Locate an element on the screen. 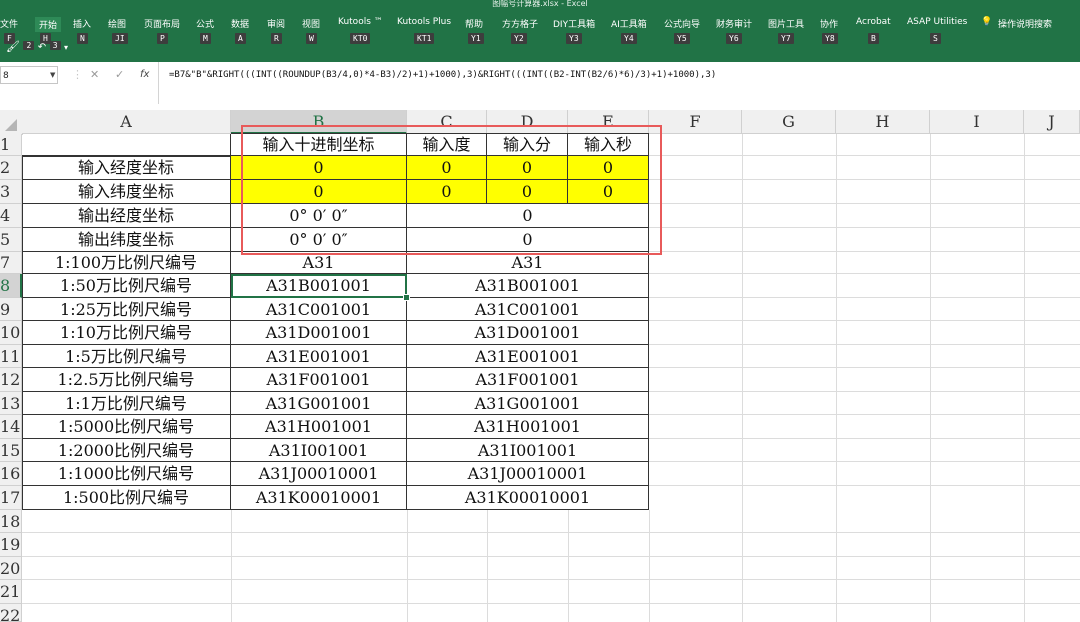 Image resolution: width=1080 pixels, height=622 pixels. name-box-dropdown-icon: ▼ is located at coordinates (52, 75).